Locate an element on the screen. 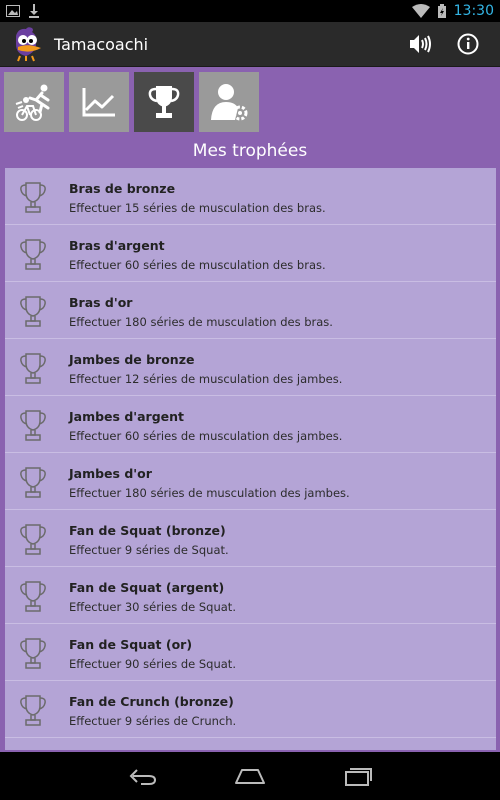 This screenshot has width=500, height=800. user-settings-icon is located at coordinates (229, 102).